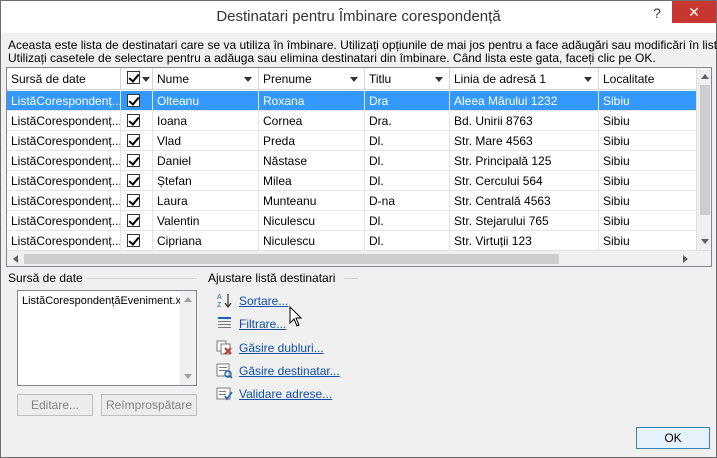 This screenshot has height=458, width=717. Describe the element at coordinates (206, 221) in the screenshot. I see `cell-nume: Valentin` at that location.